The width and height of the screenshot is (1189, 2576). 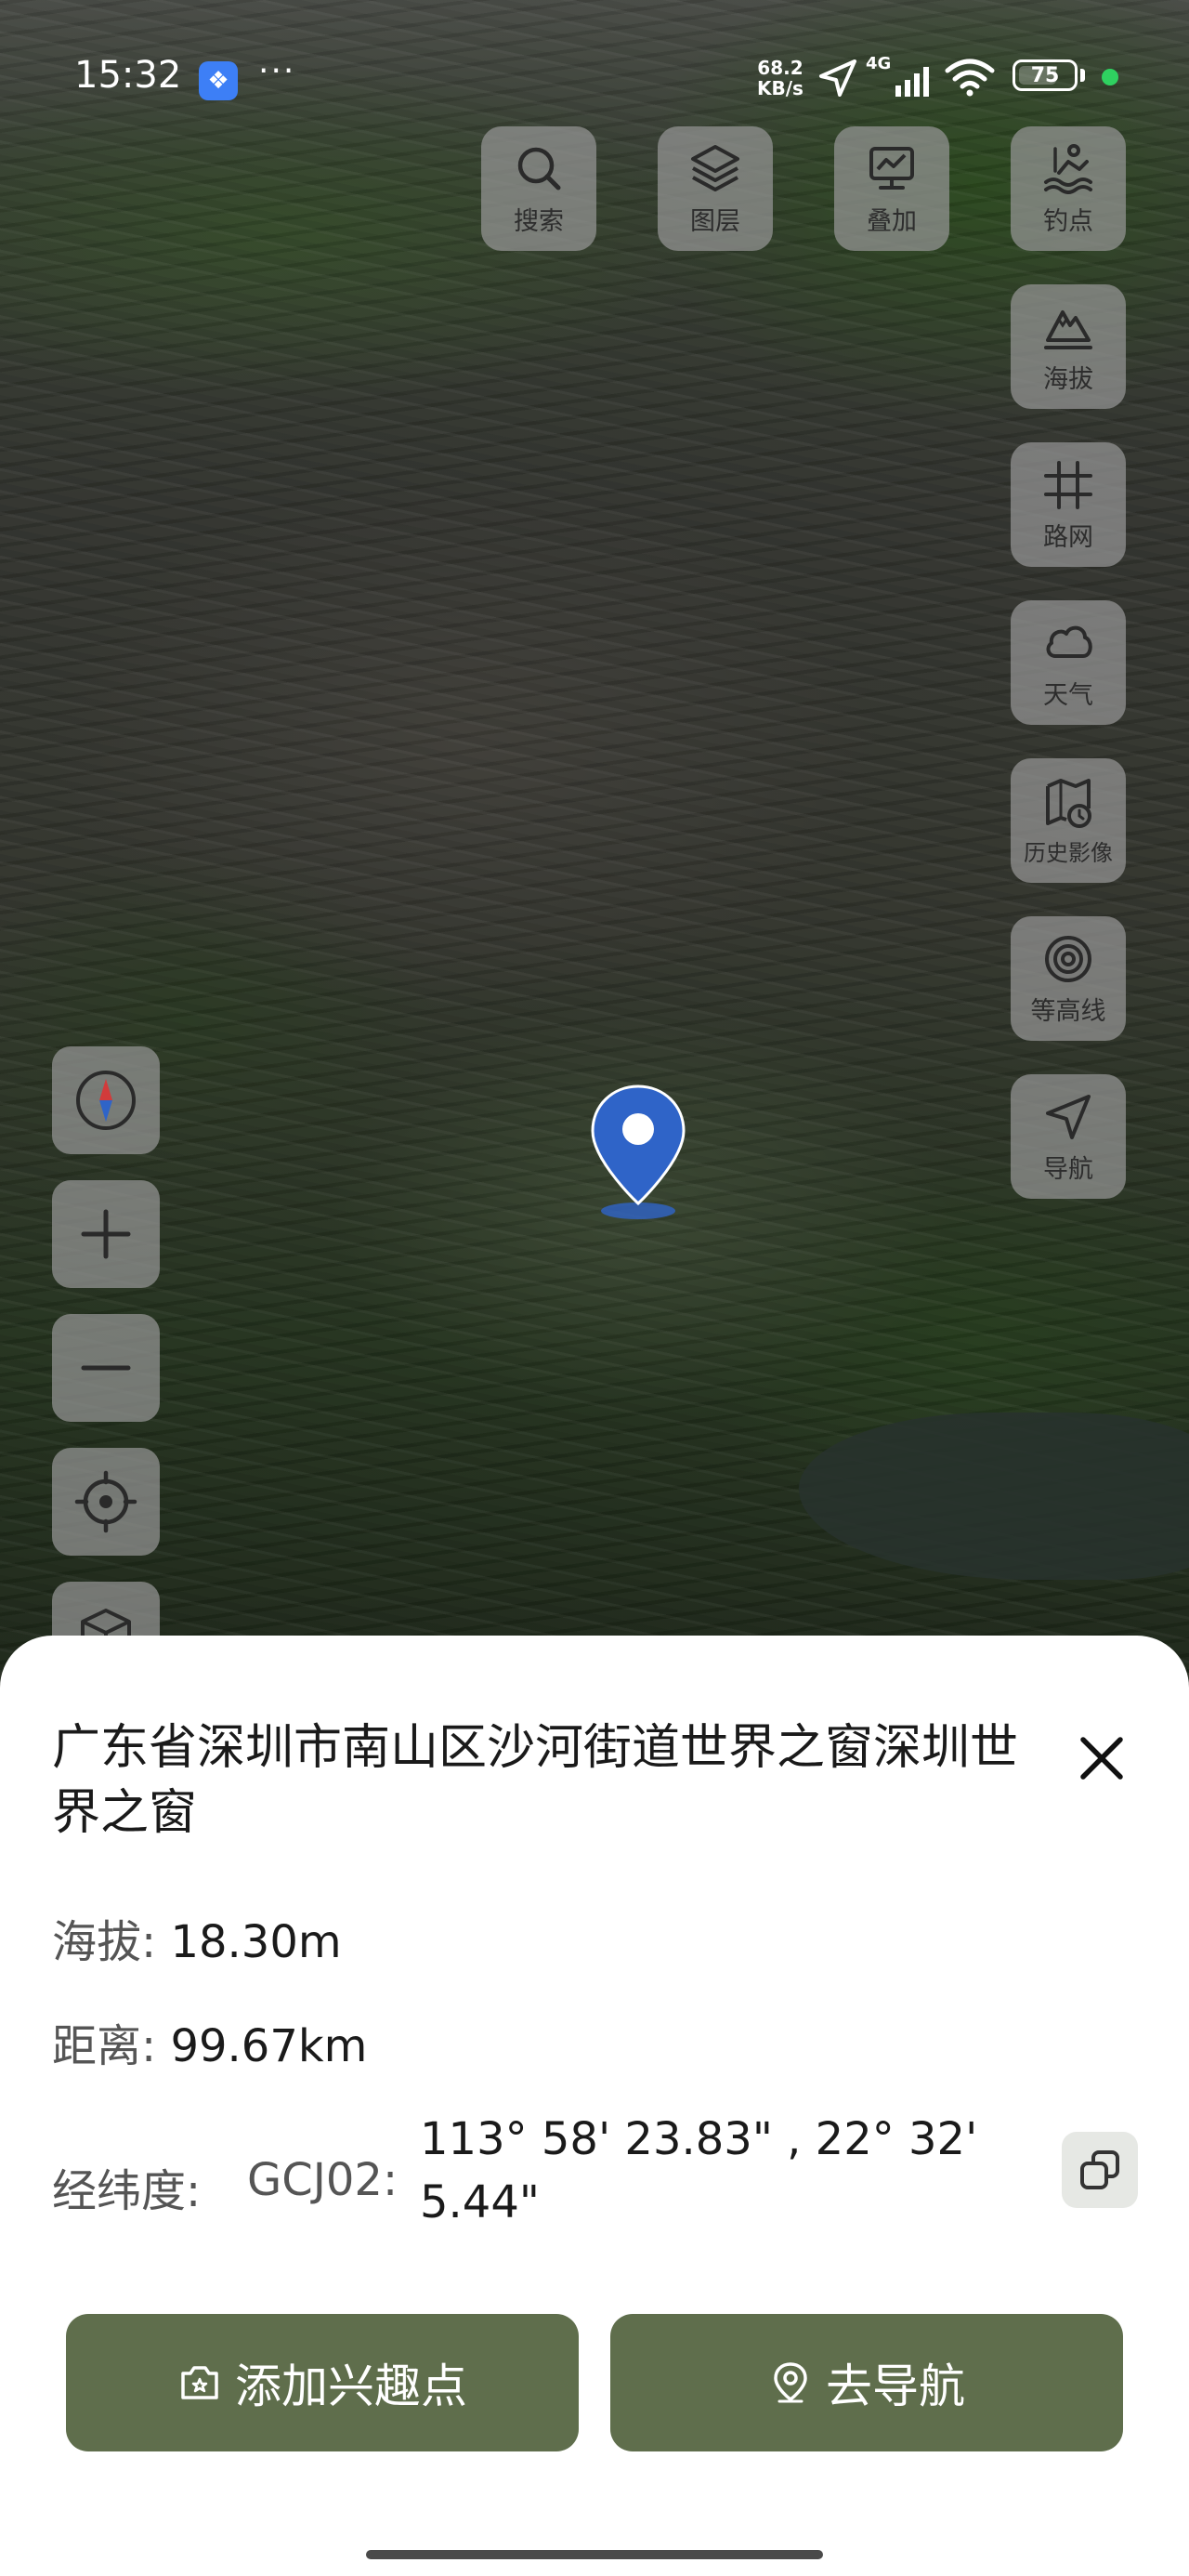 I want to click on plus-icon, so click(x=106, y=1234).